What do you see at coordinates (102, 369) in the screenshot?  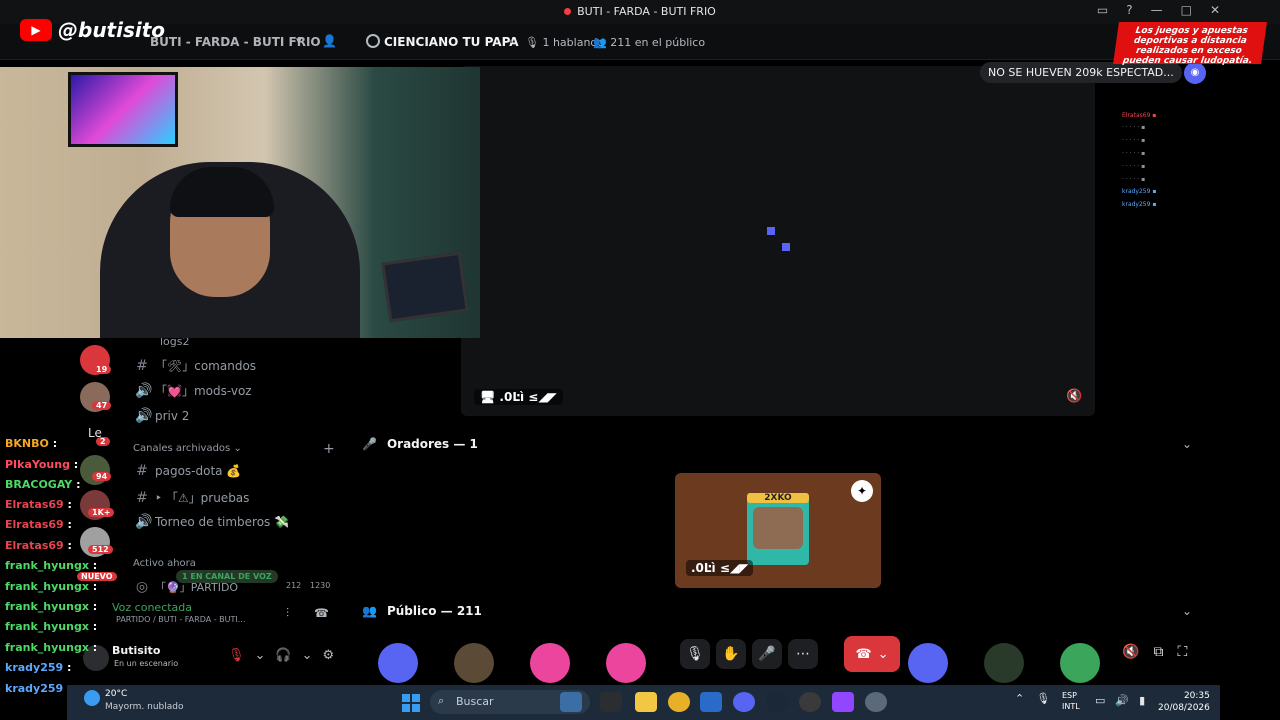 I see `server-badge: 19` at bounding box center [102, 369].